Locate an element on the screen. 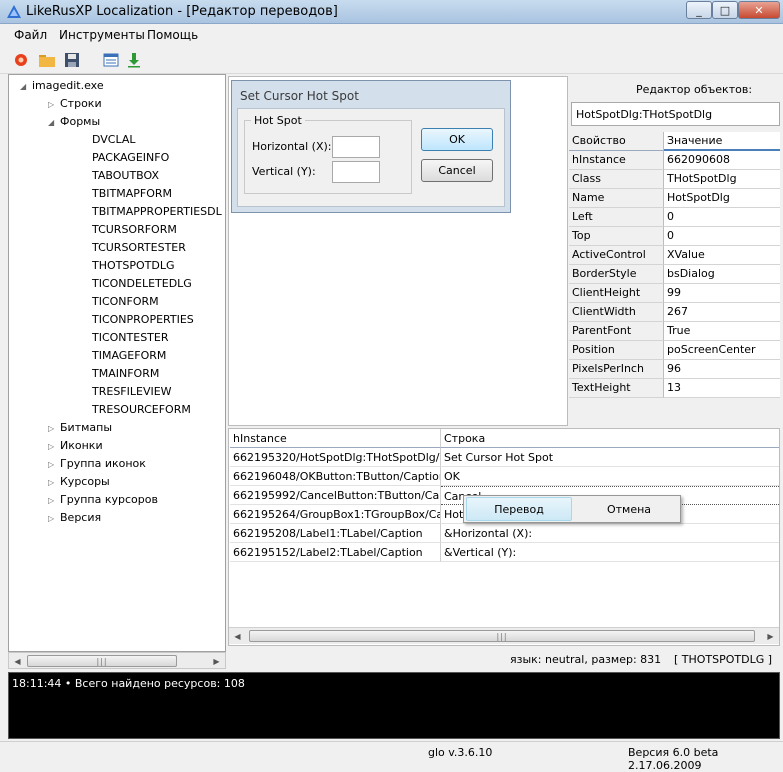 Image resolution: width=783 pixels, height=772 pixels. cancel-button: Cancel is located at coordinates (457, 170).